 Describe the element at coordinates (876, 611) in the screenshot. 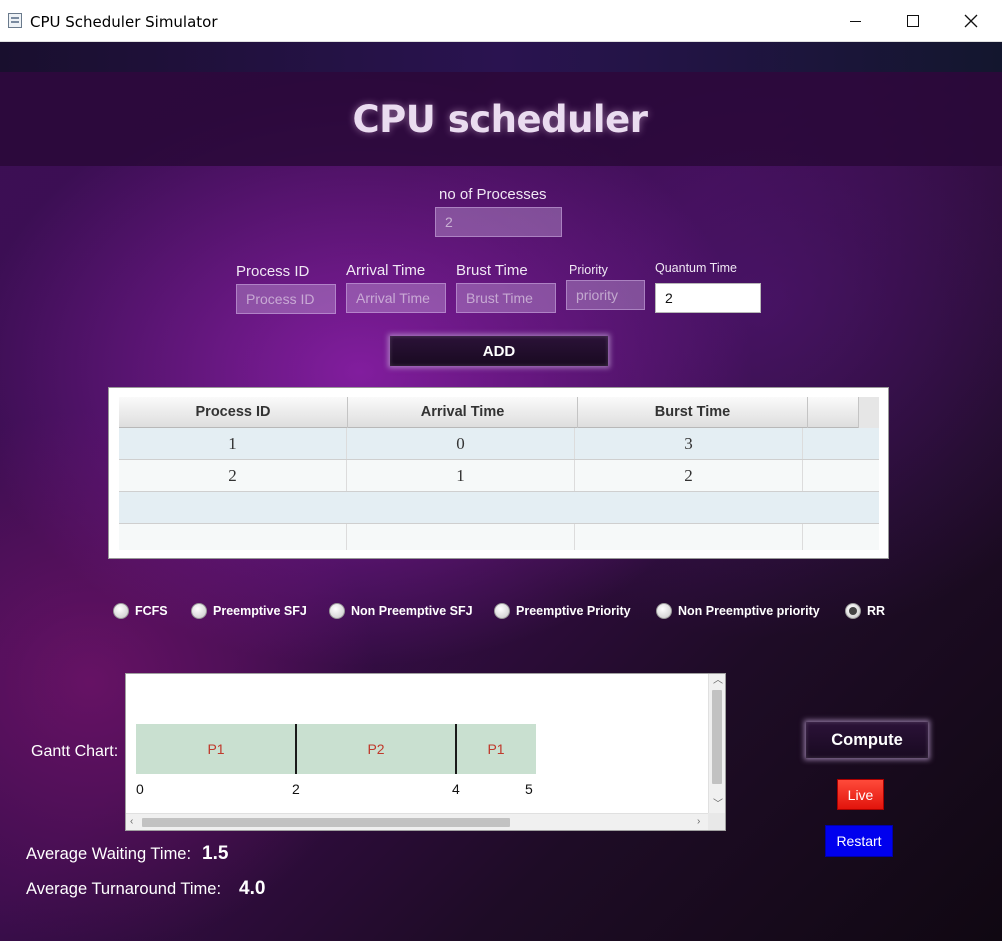

I see `radio-label: RR` at that location.